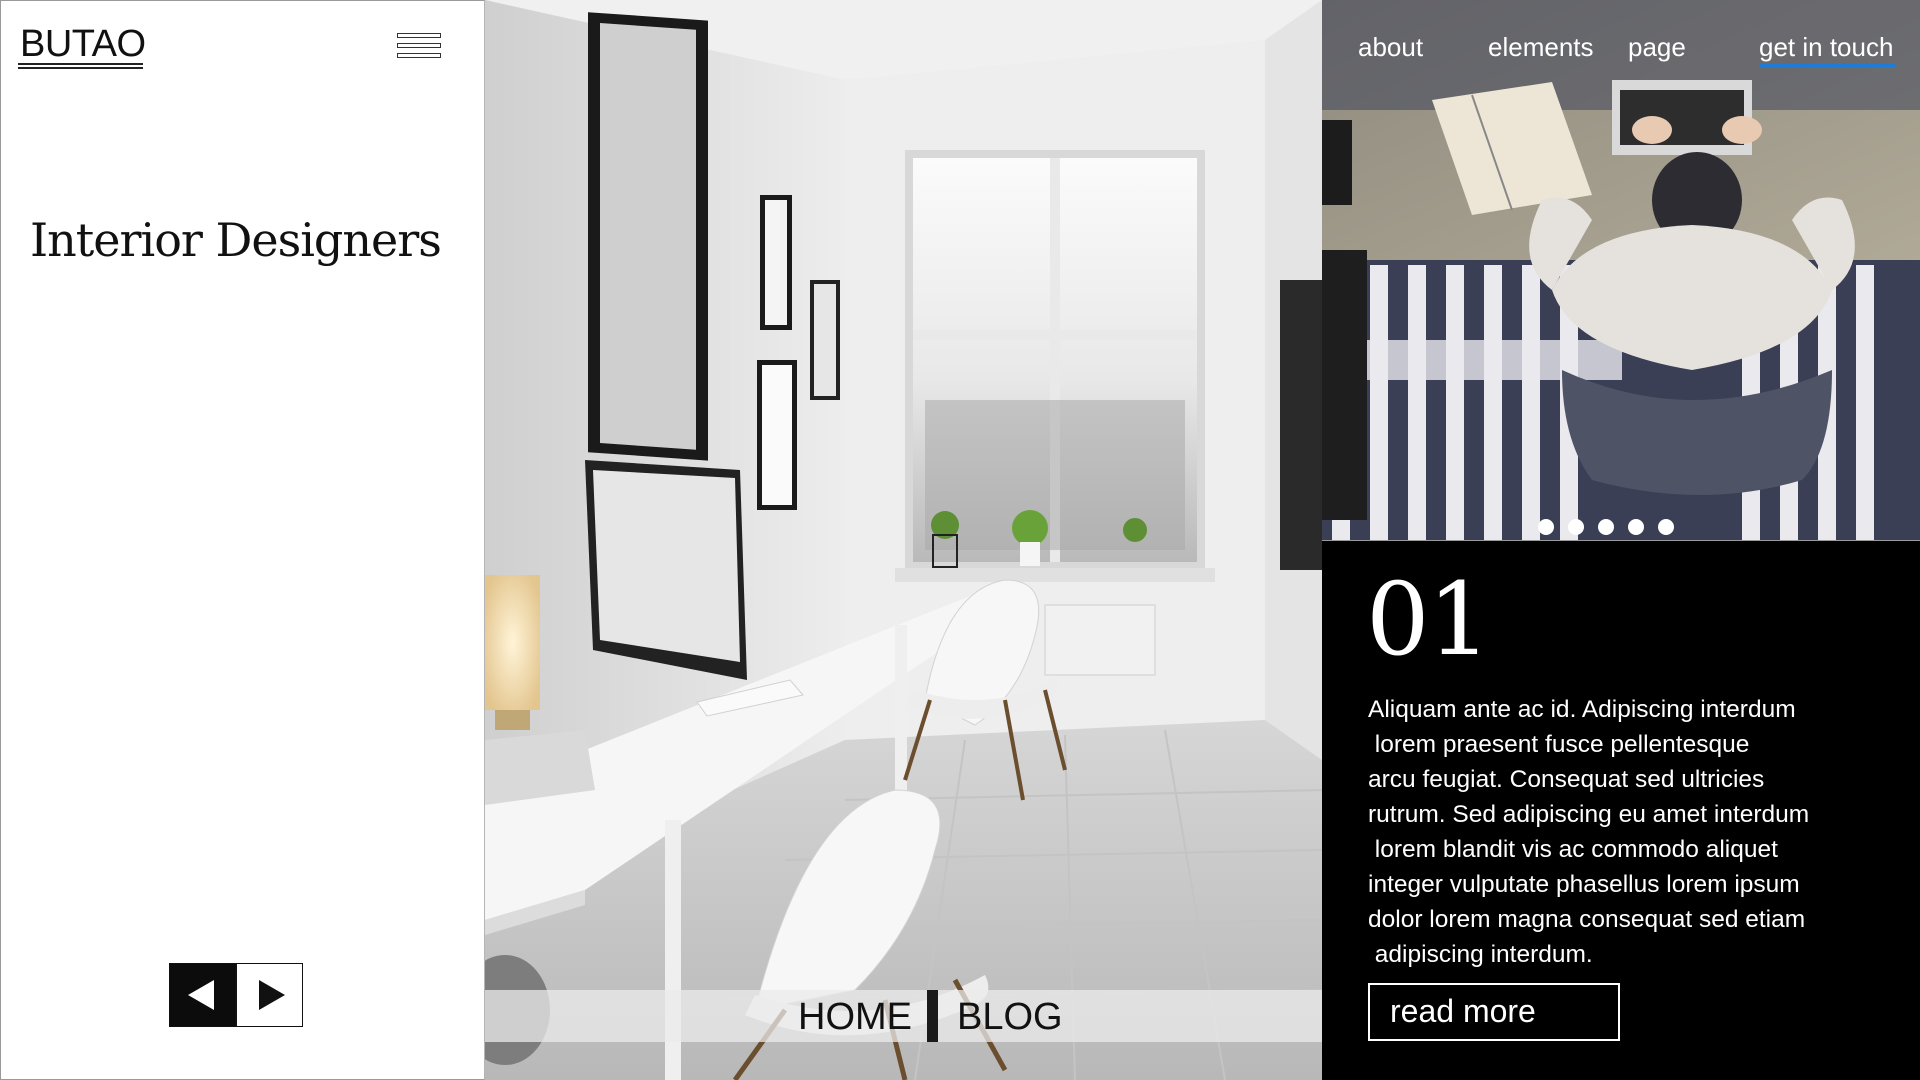 This screenshot has width=1920, height=1080. What do you see at coordinates (1657, 47) in the screenshot?
I see `nav-page-link: page` at bounding box center [1657, 47].